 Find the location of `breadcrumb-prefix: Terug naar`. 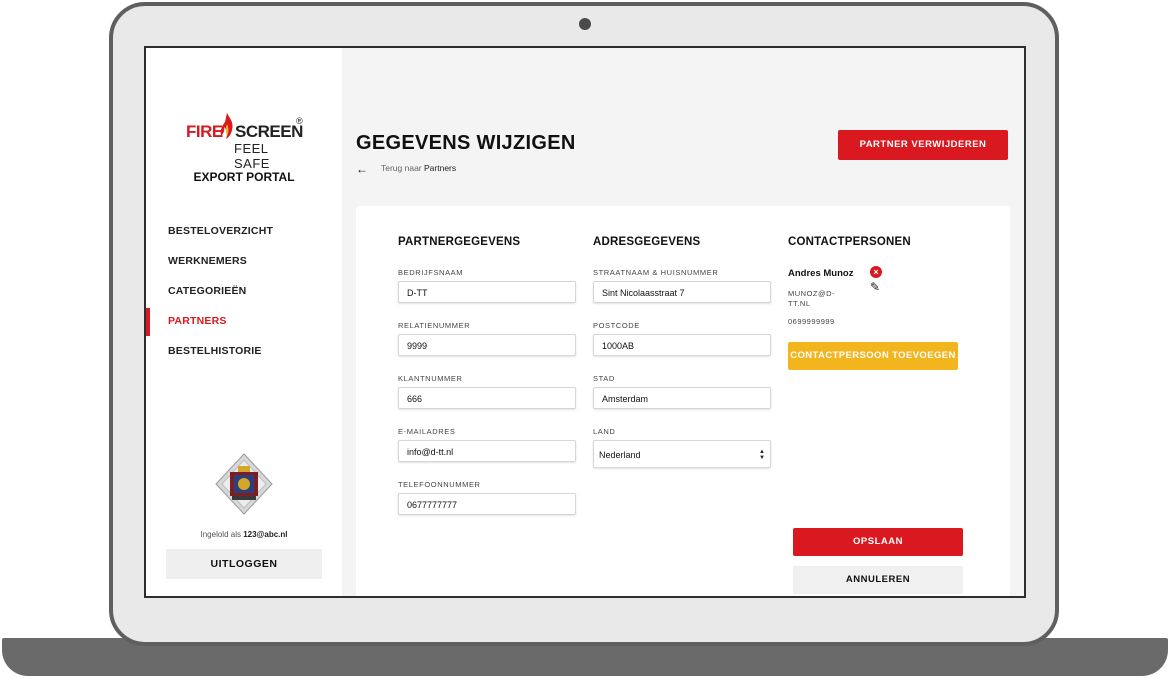

breadcrumb-prefix: Terug naar is located at coordinates (401, 168).